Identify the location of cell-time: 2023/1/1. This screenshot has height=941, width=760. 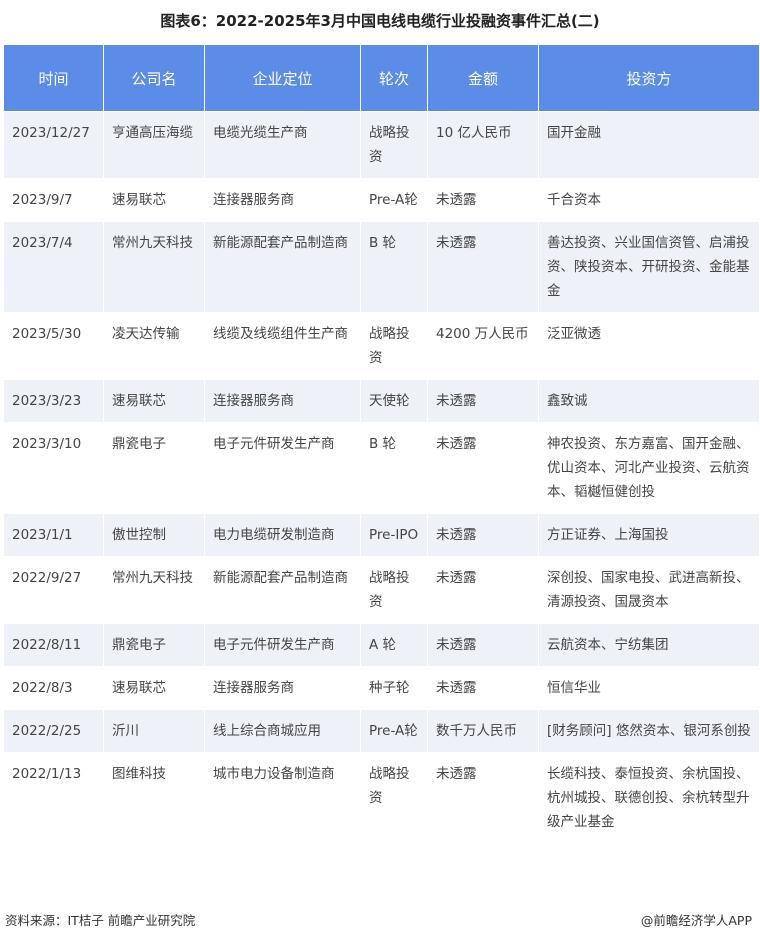
(53, 535).